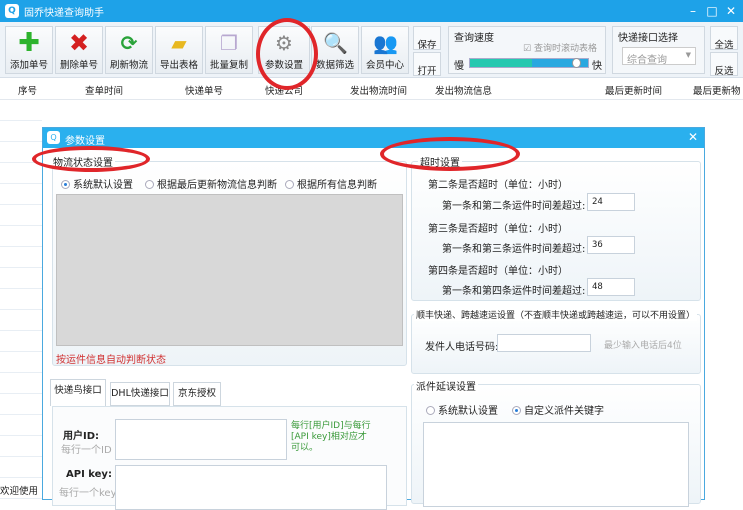 The image size is (743, 510). I want to click on radio-label: 根据所有信息判断, so click(337, 185).